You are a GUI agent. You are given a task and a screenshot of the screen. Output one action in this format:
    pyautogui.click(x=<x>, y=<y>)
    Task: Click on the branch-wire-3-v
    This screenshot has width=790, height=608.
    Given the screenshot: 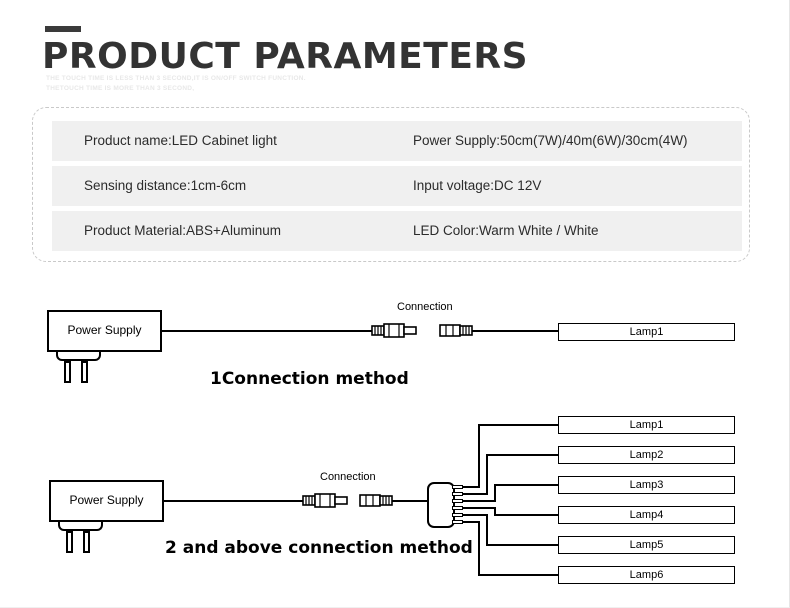 What is the action you would take?
    pyautogui.click(x=495, y=493)
    